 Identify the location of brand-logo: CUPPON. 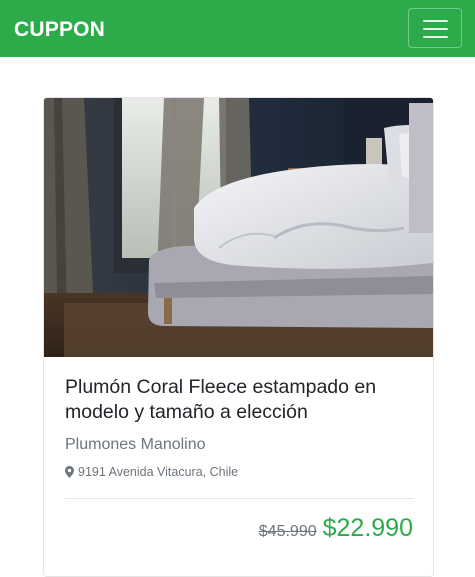
(59, 30).